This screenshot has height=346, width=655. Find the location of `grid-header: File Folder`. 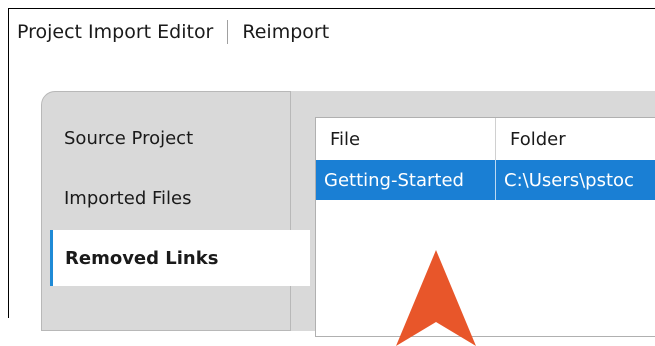

grid-header: File Folder is located at coordinates (485, 139).